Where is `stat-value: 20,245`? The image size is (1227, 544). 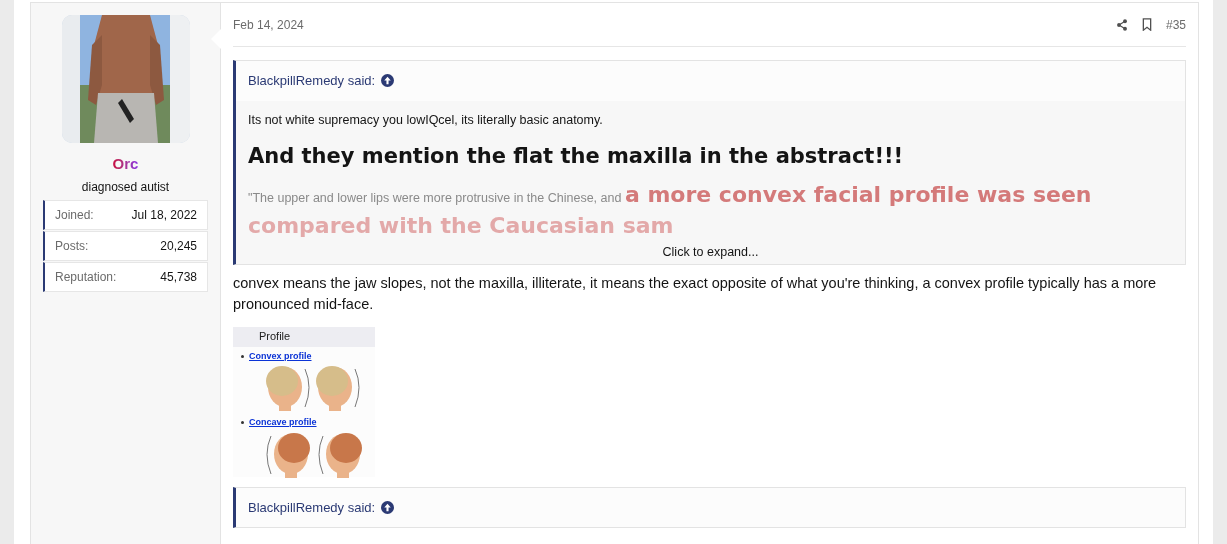
stat-value: 20,245 is located at coordinates (178, 246).